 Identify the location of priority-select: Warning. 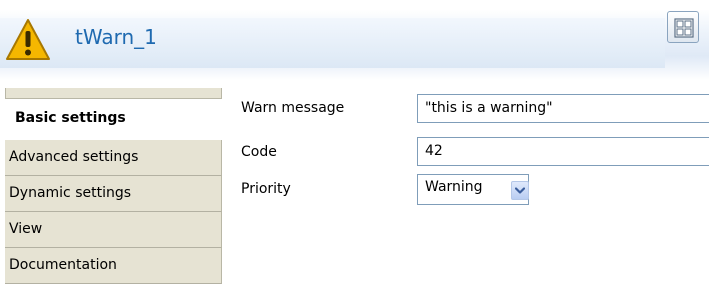
(473, 189).